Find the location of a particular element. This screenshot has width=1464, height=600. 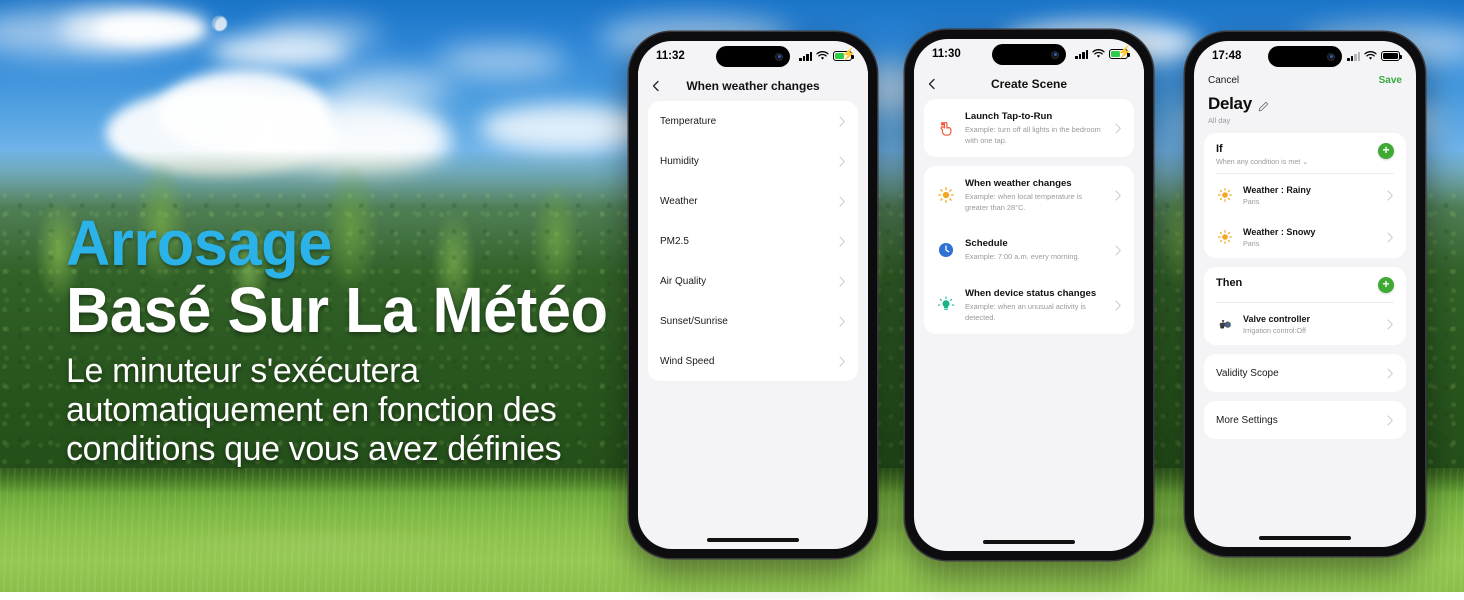

battery-charging-icon: ⚡ is located at coordinates (1120, 52).